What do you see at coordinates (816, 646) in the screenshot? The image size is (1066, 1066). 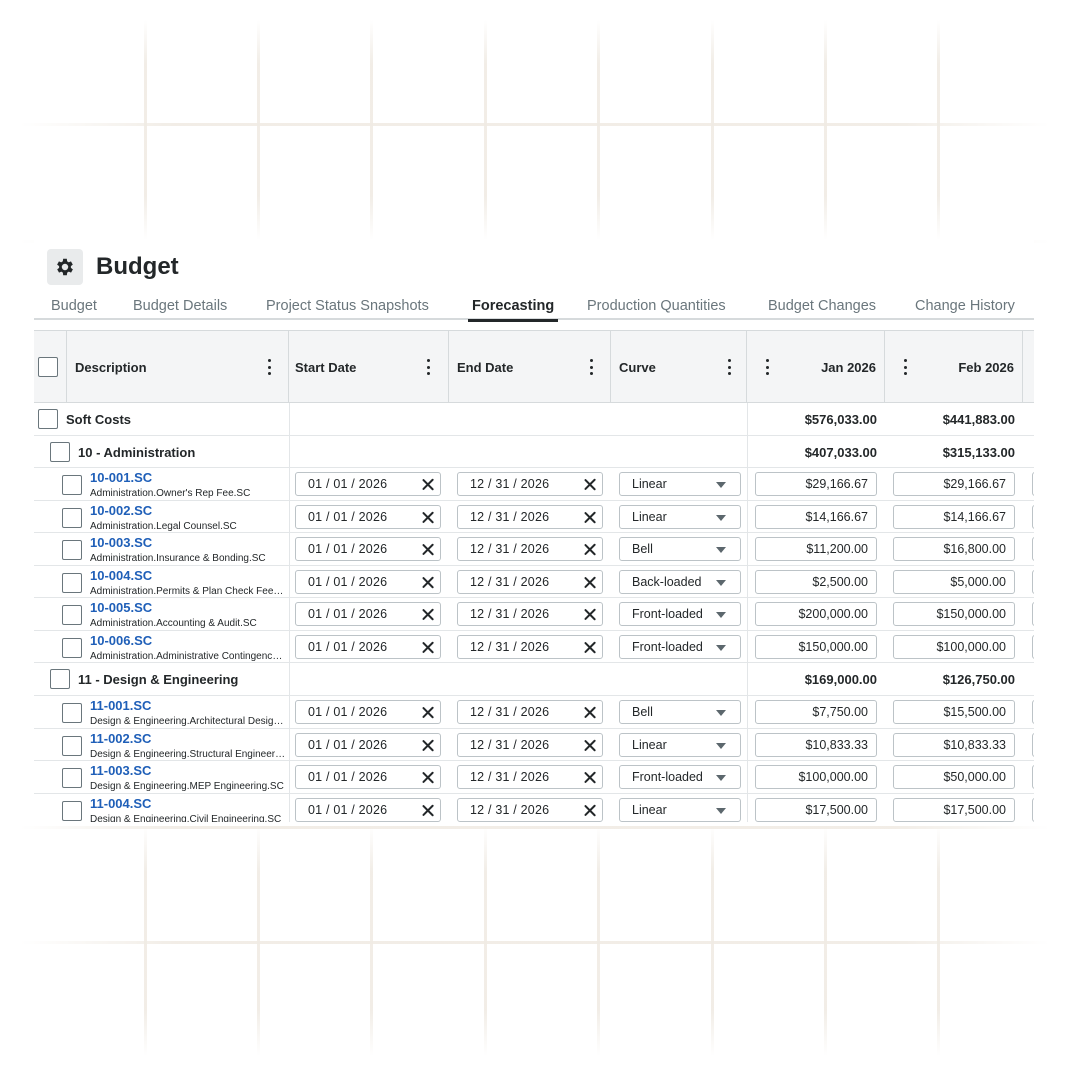 I see `jan-amount-field: $150,000.00` at bounding box center [816, 646].